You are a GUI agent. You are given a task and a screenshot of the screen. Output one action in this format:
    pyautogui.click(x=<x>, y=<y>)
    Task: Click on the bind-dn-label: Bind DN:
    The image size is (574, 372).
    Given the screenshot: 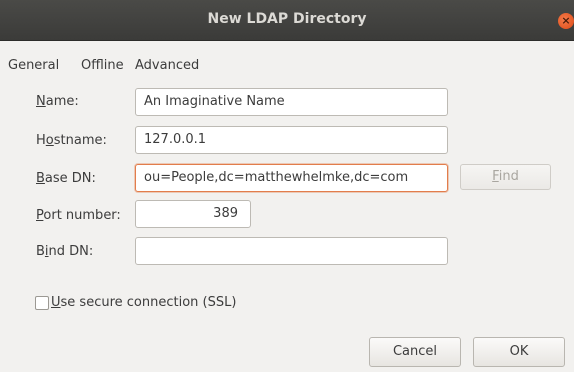 What is the action you would take?
    pyautogui.click(x=65, y=251)
    